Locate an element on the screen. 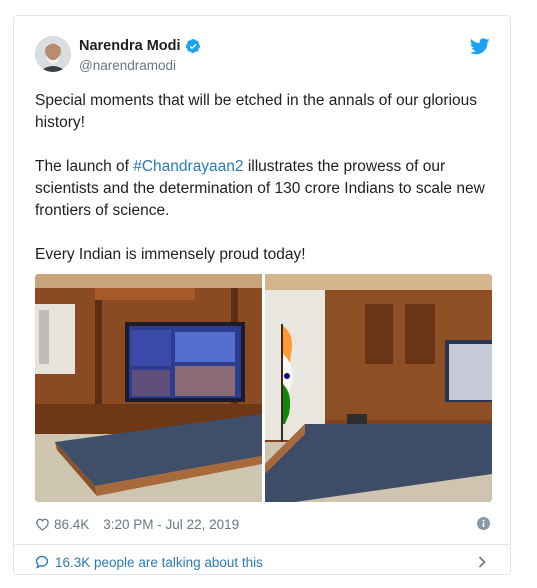 The height and width of the screenshot is (588, 537). like-action: 86.4K is located at coordinates (62, 524).